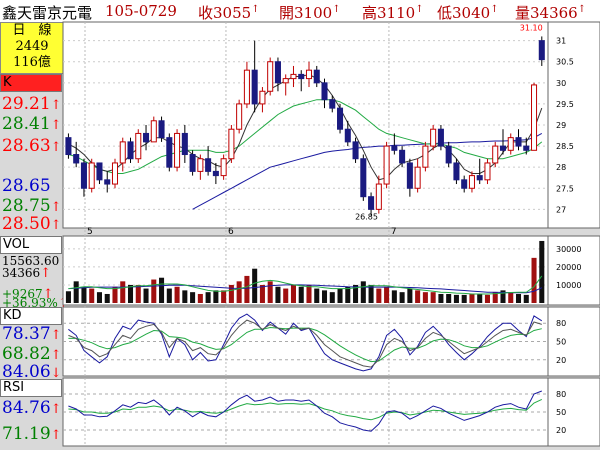 This screenshot has width=600, height=450. I want to click on rsi-tick-label: 80, so click(561, 394).